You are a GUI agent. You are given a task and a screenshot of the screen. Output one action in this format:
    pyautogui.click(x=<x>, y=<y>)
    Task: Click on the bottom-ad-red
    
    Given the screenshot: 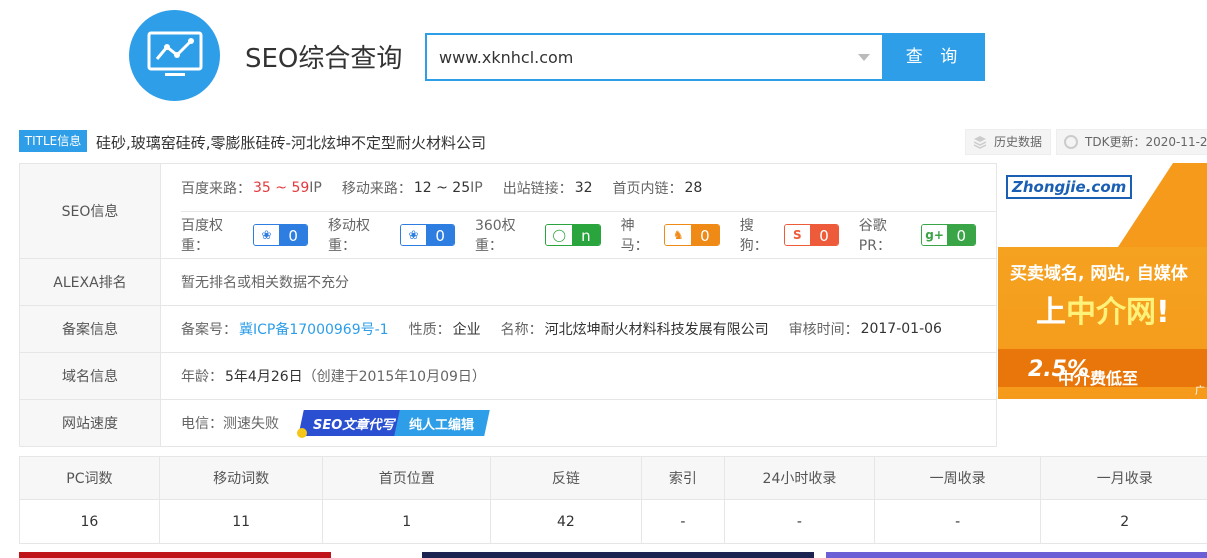 What is the action you would take?
    pyautogui.click(x=175, y=555)
    